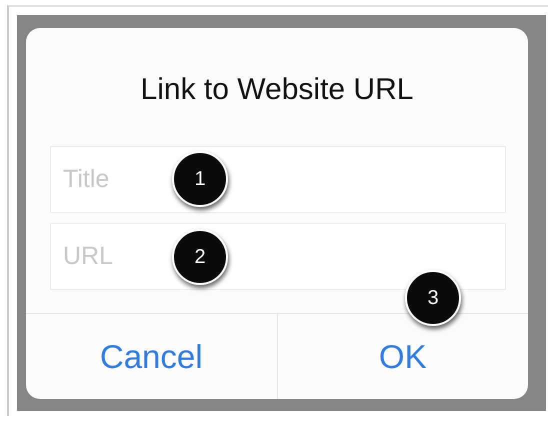 Image resolution: width=550 pixels, height=421 pixels. Describe the element at coordinates (151, 356) in the screenshot. I see `dialog-button: Cancel` at that location.